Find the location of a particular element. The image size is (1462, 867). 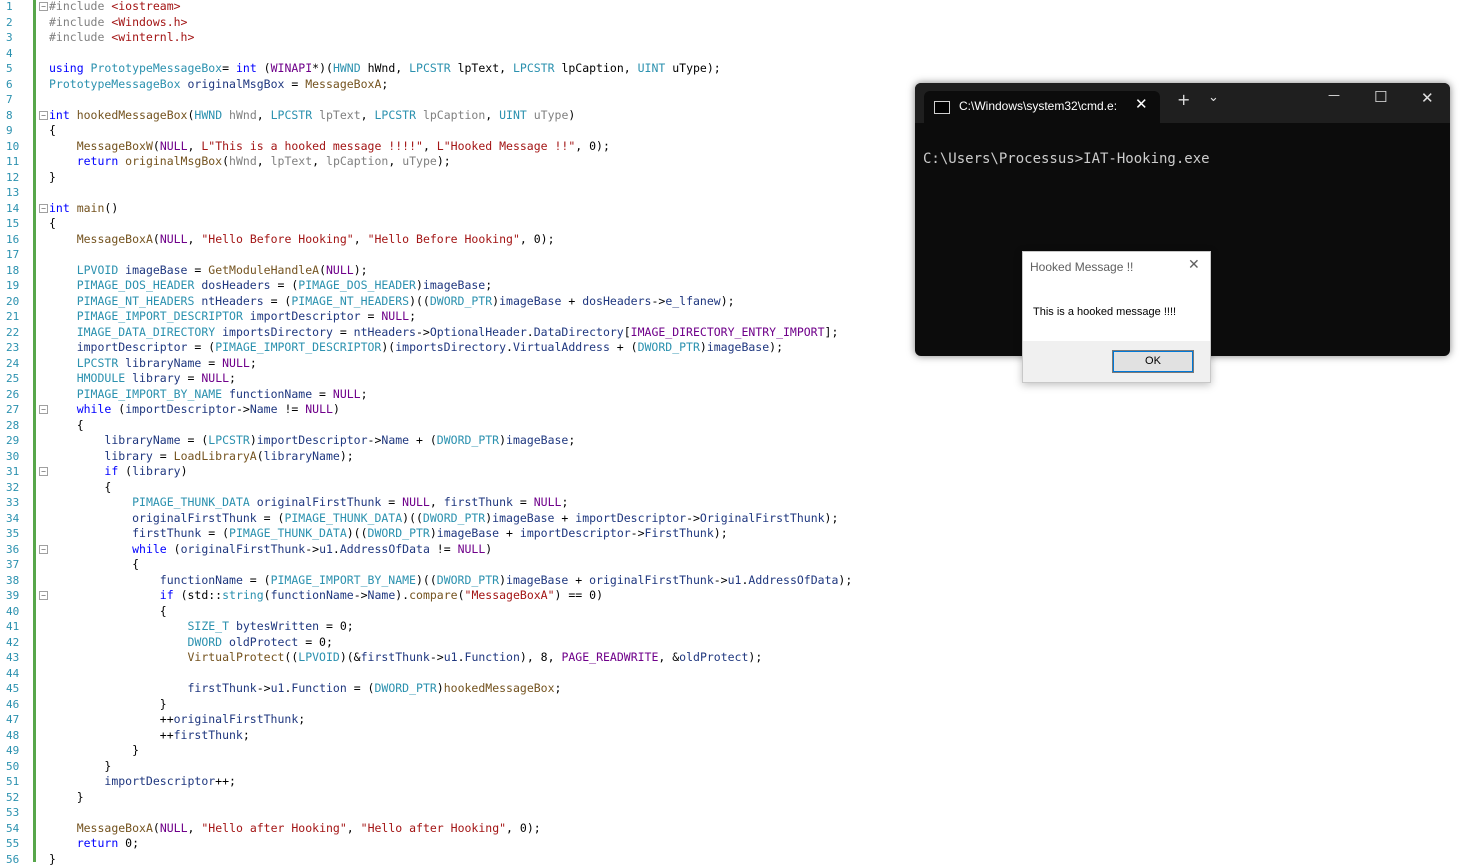

line-number: 50 is located at coordinates (16, 767).